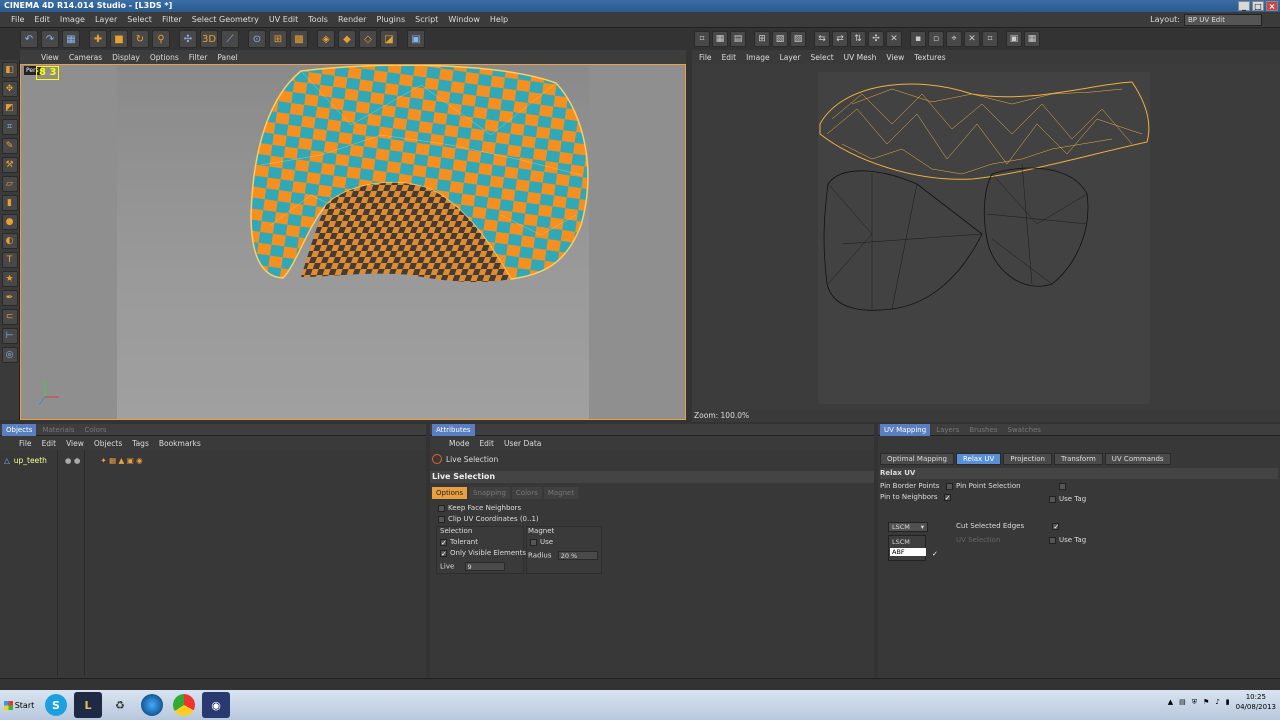 Image resolution: width=1280 pixels, height=720 pixels. I want to click on menu-help: Help, so click(499, 19).